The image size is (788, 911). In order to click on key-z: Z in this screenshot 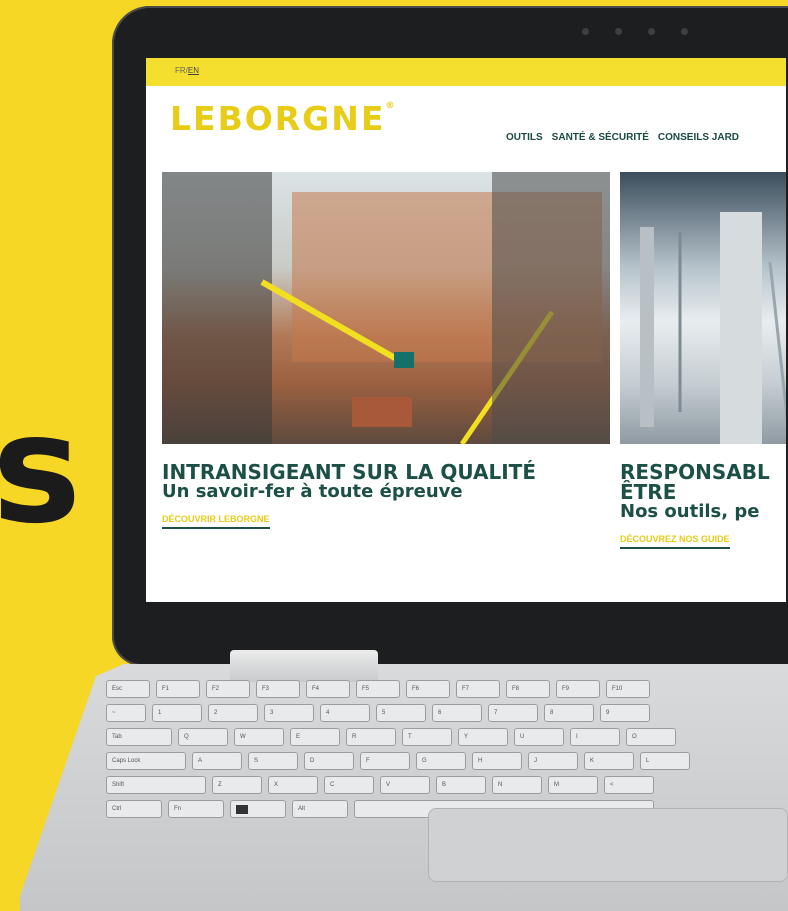, I will do `click(237, 785)`.